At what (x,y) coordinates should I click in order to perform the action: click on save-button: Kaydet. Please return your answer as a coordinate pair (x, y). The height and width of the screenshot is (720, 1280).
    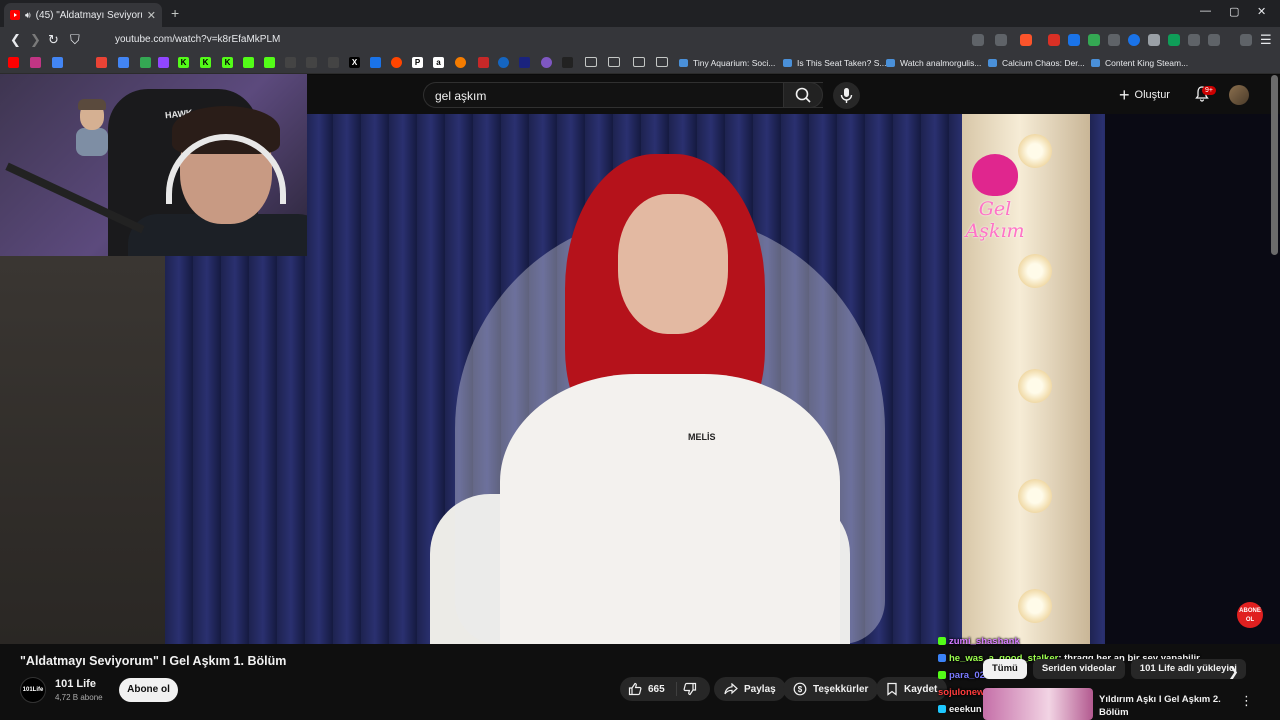
    Looking at the image, I should click on (912, 689).